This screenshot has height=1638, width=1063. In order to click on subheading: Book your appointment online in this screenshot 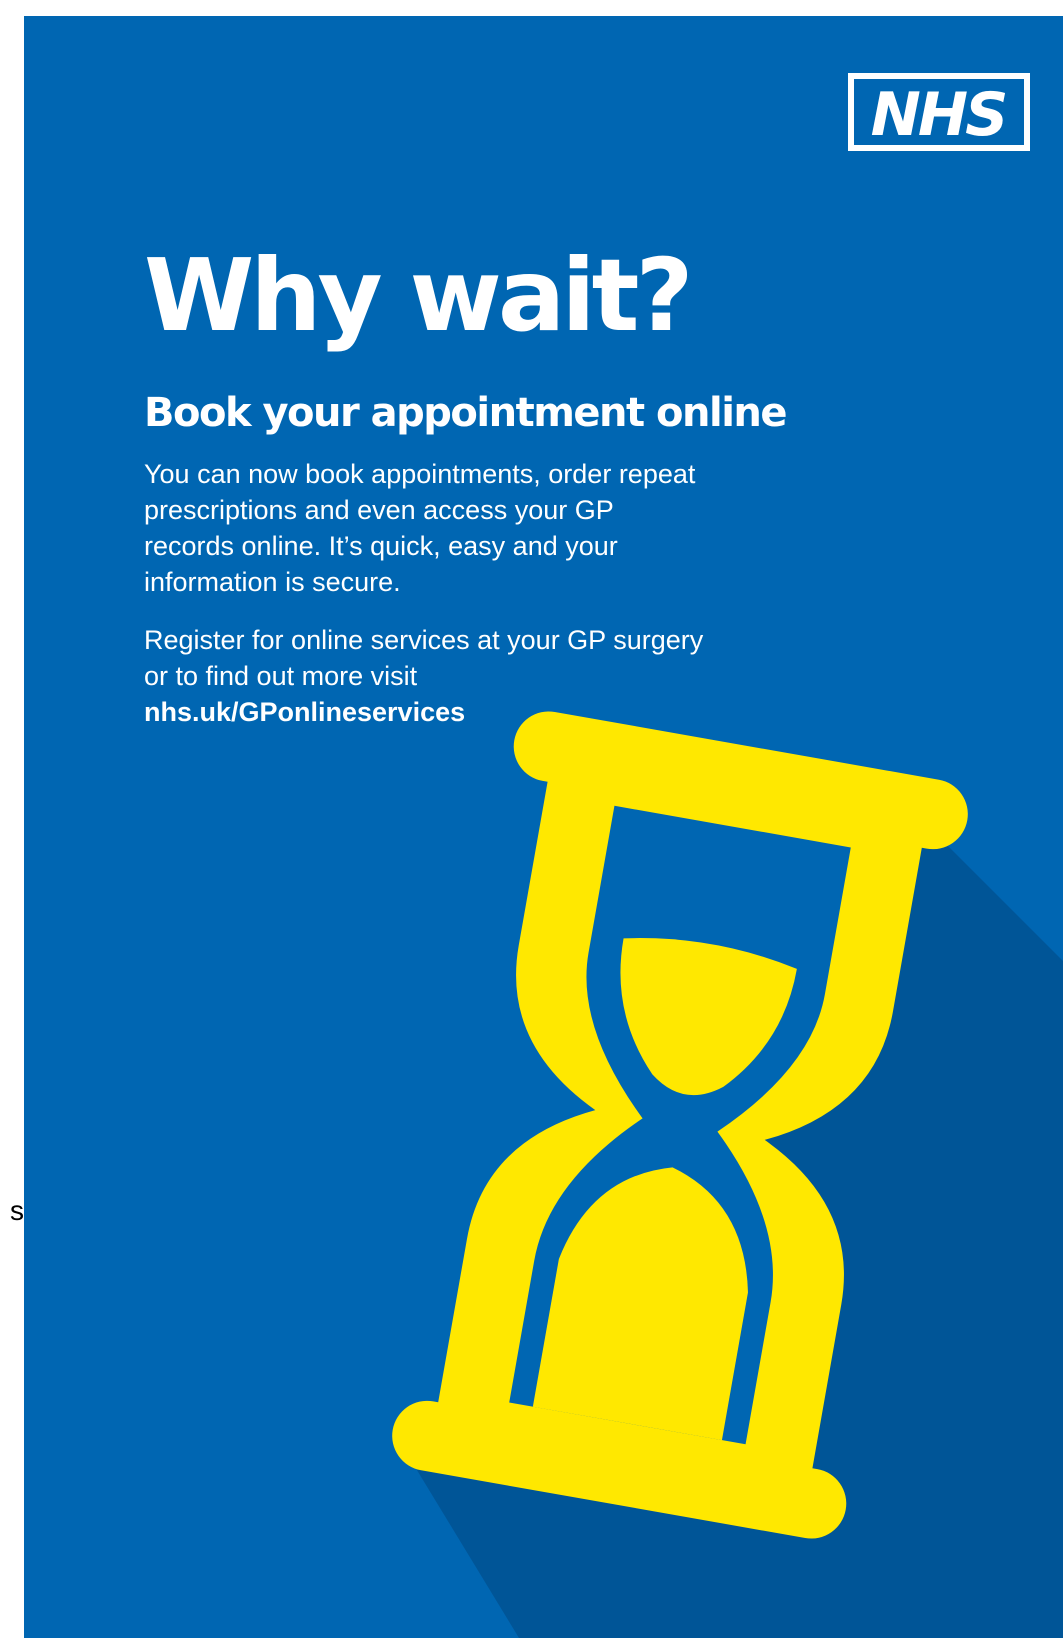, I will do `click(466, 413)`.